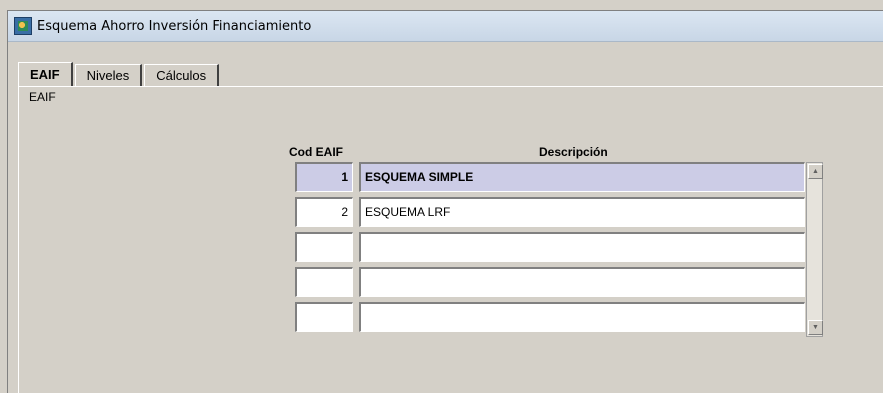 The image size is (883, 393). Describe the element at coordinates (45, 74) in the screenshot. I see `tab-eaif: EAIF` at that location.